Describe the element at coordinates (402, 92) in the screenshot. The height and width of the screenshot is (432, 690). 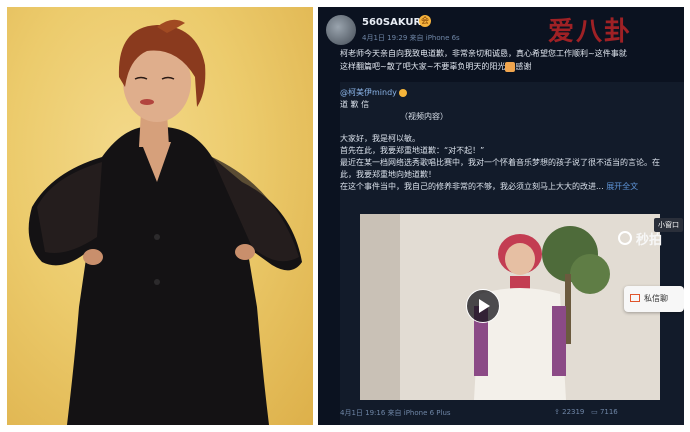
I see `verified-icon` at that location.